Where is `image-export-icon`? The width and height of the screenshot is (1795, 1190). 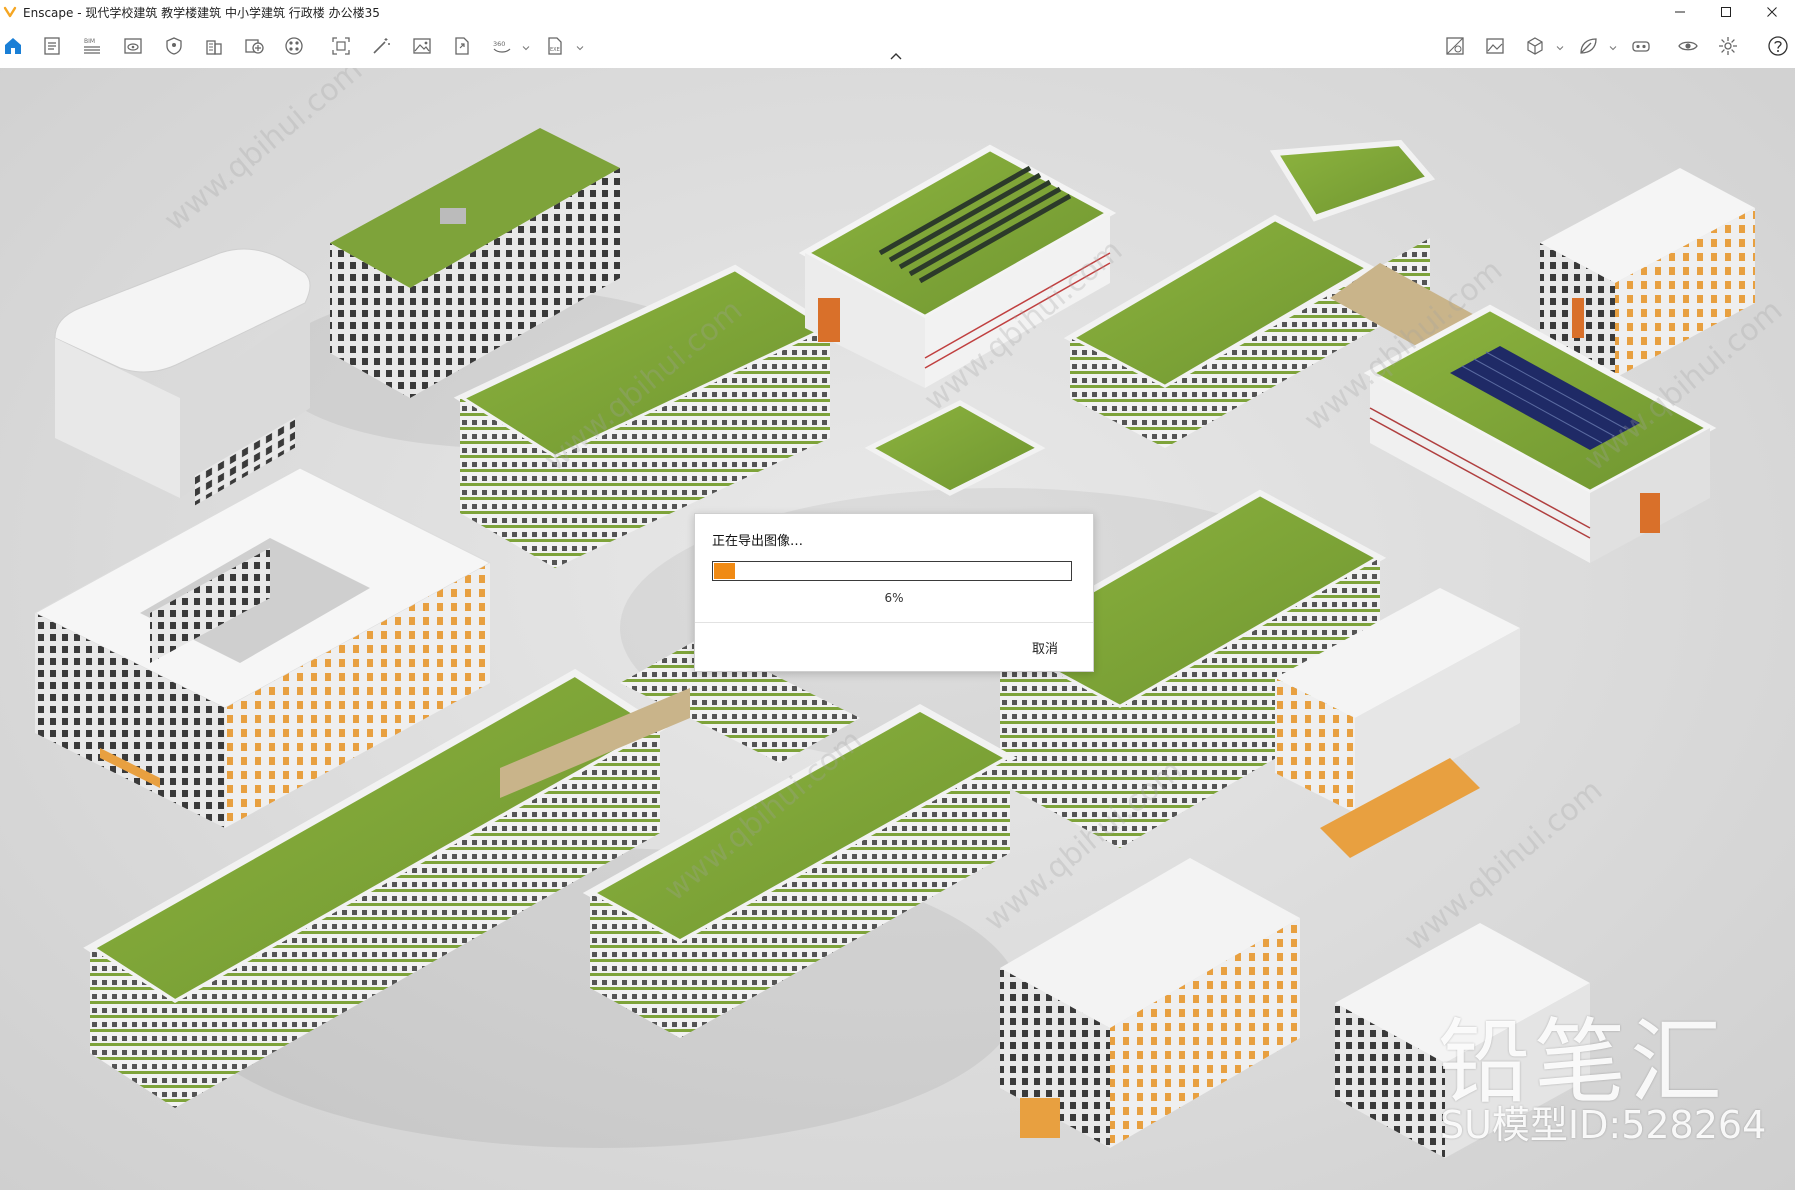
image-export-icon is located at coordinates (422, 46).